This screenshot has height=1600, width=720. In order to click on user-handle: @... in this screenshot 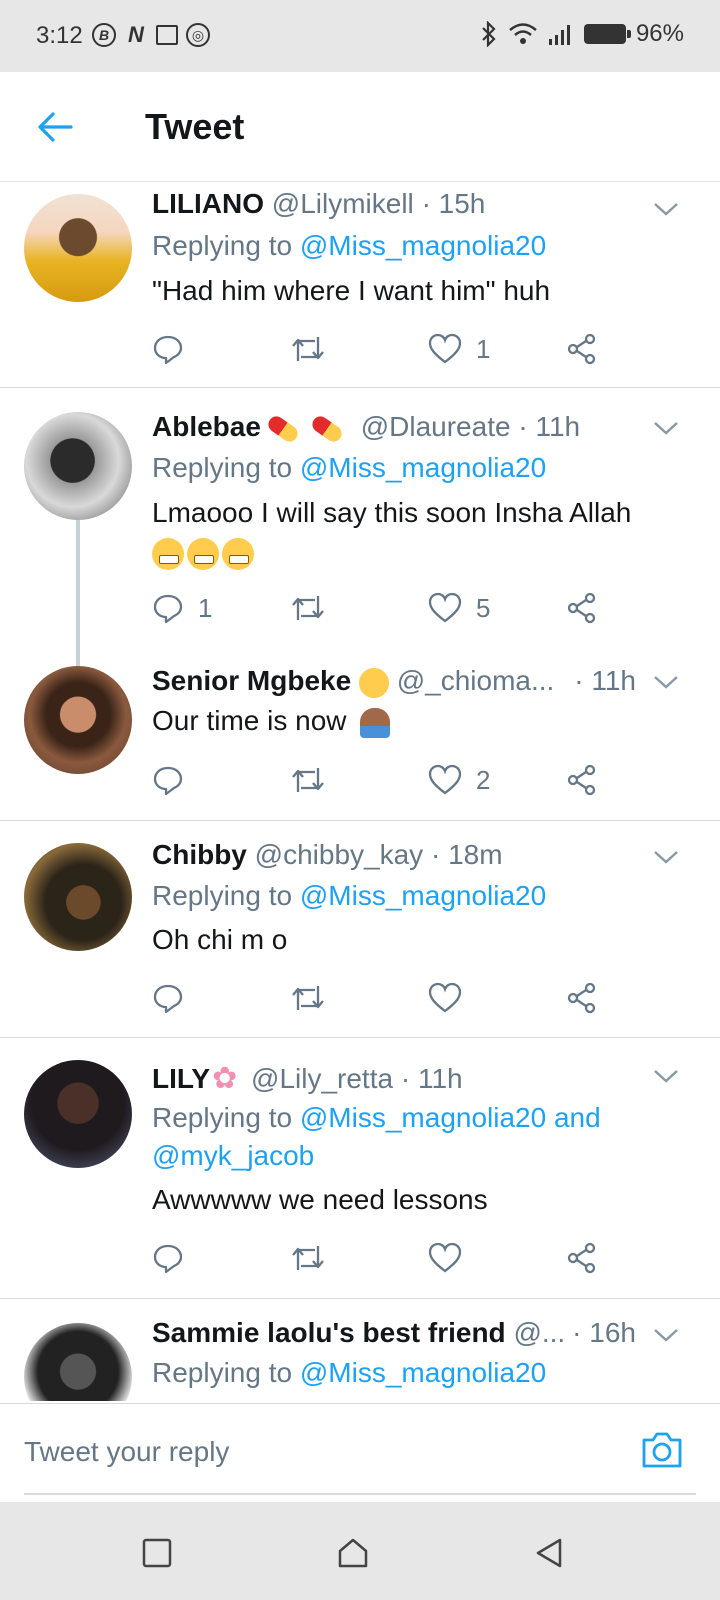, I will do `click(539, 1332)`.